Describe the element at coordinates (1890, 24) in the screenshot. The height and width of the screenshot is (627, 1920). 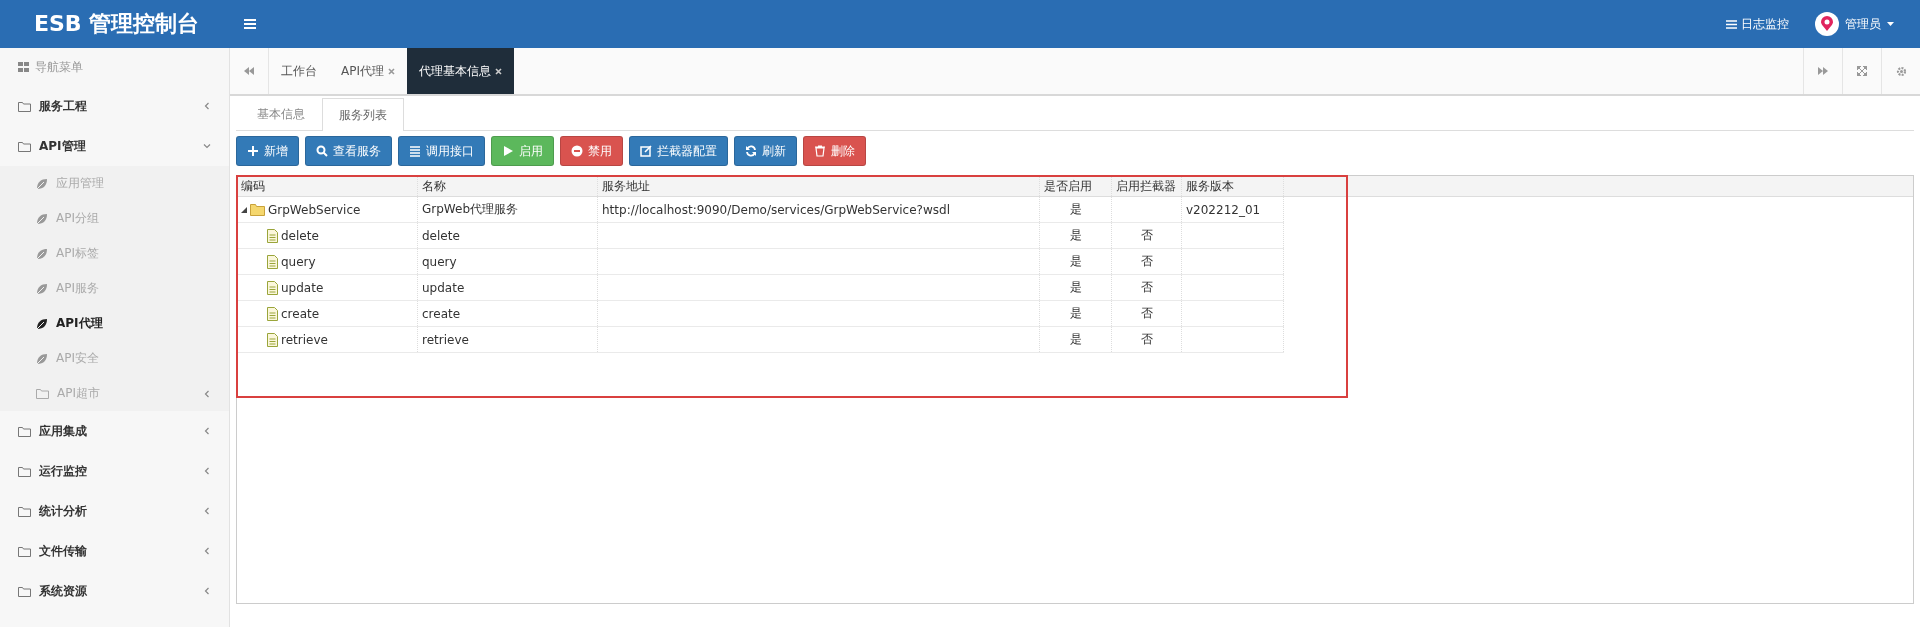
I see `caret-icon` at that location.